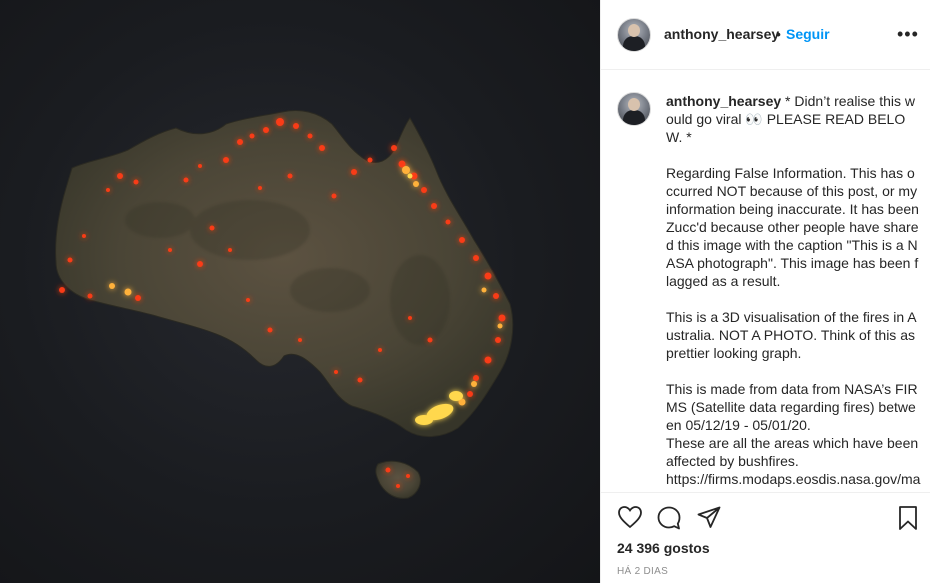 The width and height of the screenshot is (930, 583). Describe the element at coordinates (669, 520) in the screenshot. I see `comment-icon` at that location.